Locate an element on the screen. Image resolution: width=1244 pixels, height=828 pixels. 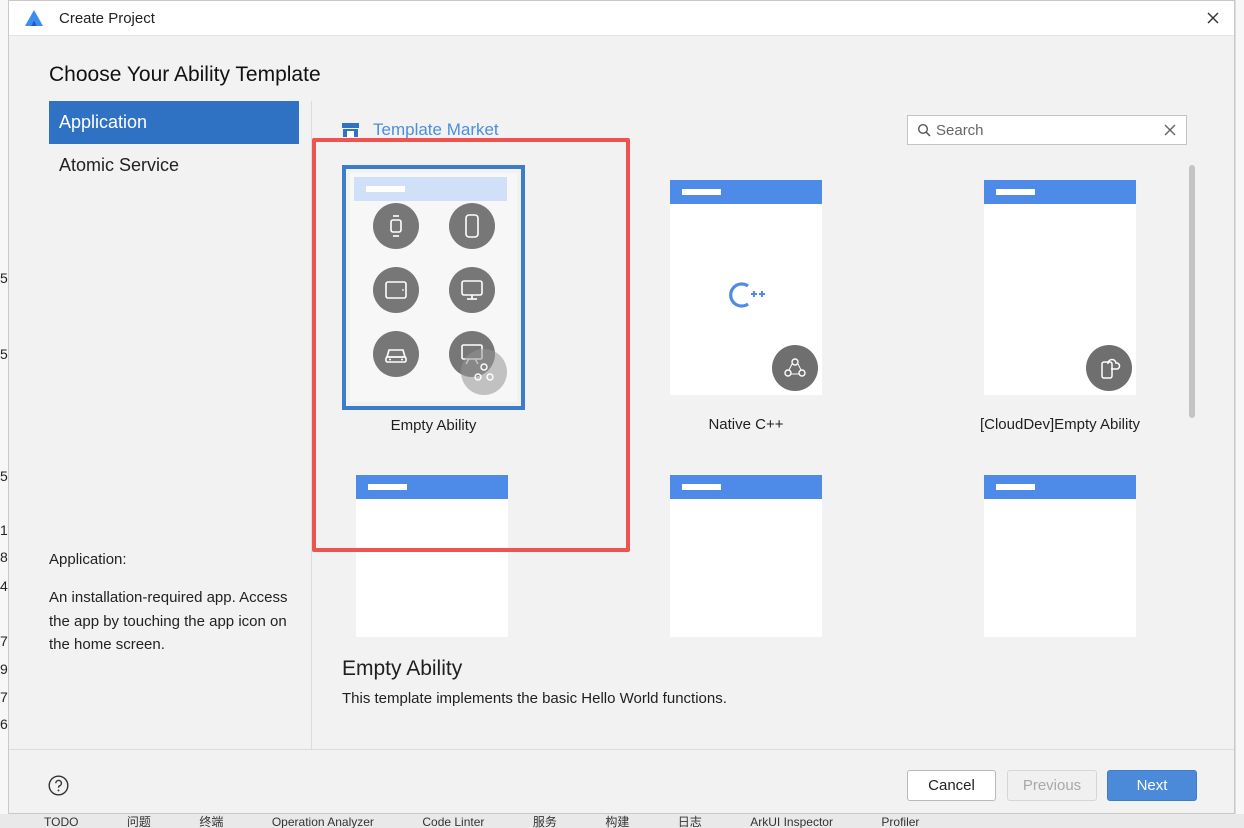
template-grid-scrollbar is located at coordinates (1192, 291).